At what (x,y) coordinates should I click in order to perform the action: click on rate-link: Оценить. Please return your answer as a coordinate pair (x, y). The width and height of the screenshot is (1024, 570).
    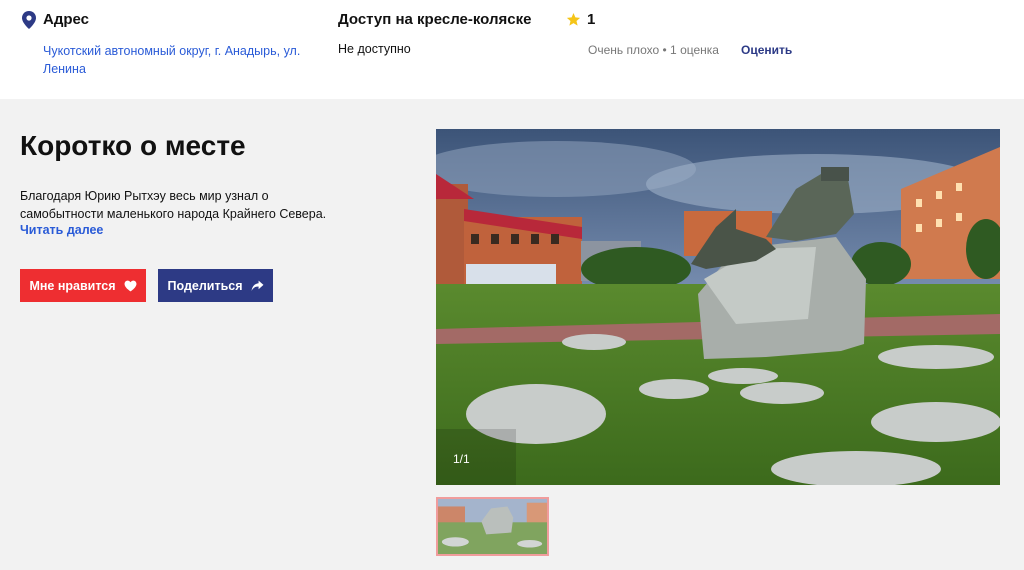
    Looking at the image, I should click on (766, 50).